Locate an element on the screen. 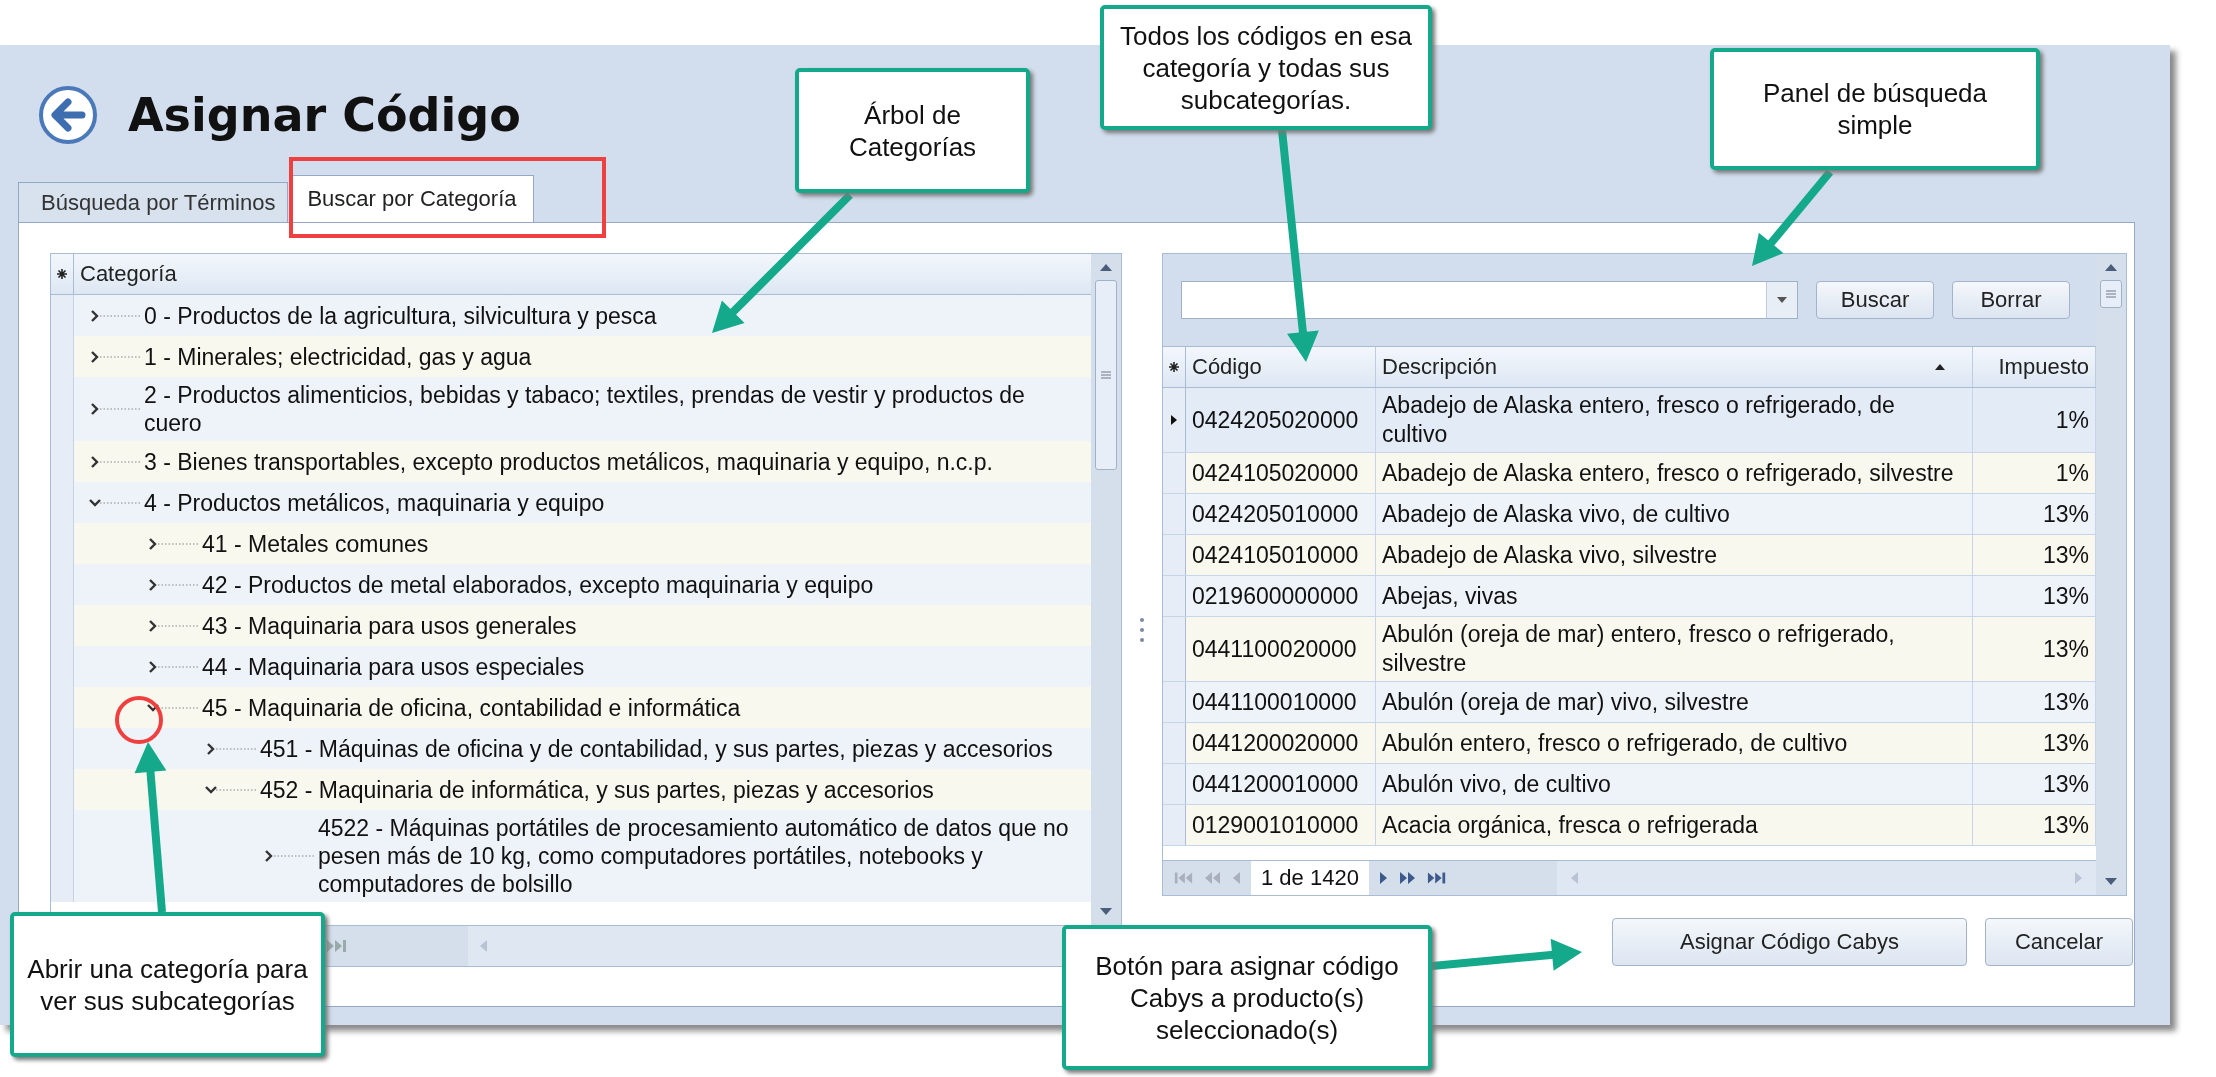 The width and height of the screenshot is (2216, 1077). grid-row: 0441200020000 Abulón entero, fresco o refrigerado, de cultivo 13% is located at coordinates (1629, 743).